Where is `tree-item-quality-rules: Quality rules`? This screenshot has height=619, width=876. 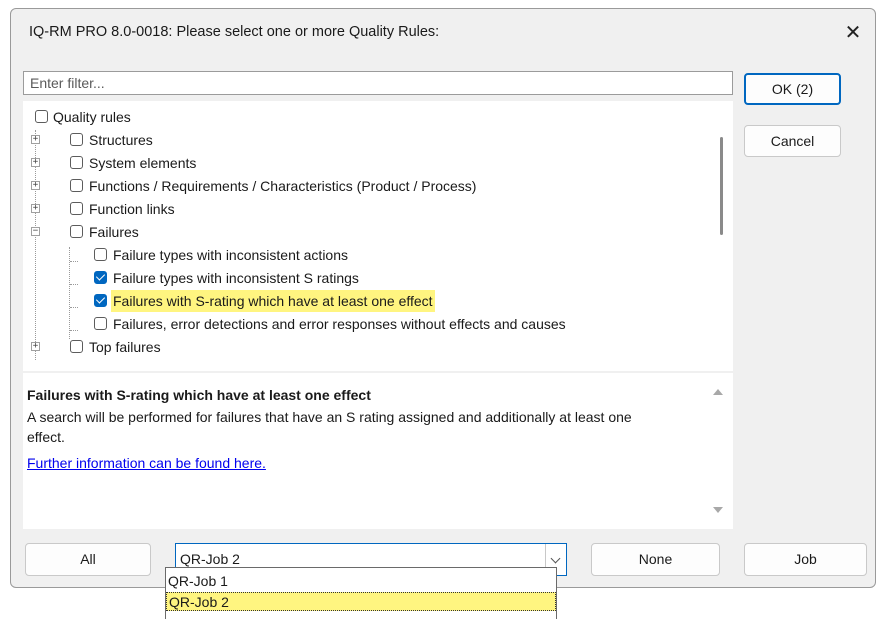
tree-item-quality-rules: Quality rules is located at coordinates (373, 117).